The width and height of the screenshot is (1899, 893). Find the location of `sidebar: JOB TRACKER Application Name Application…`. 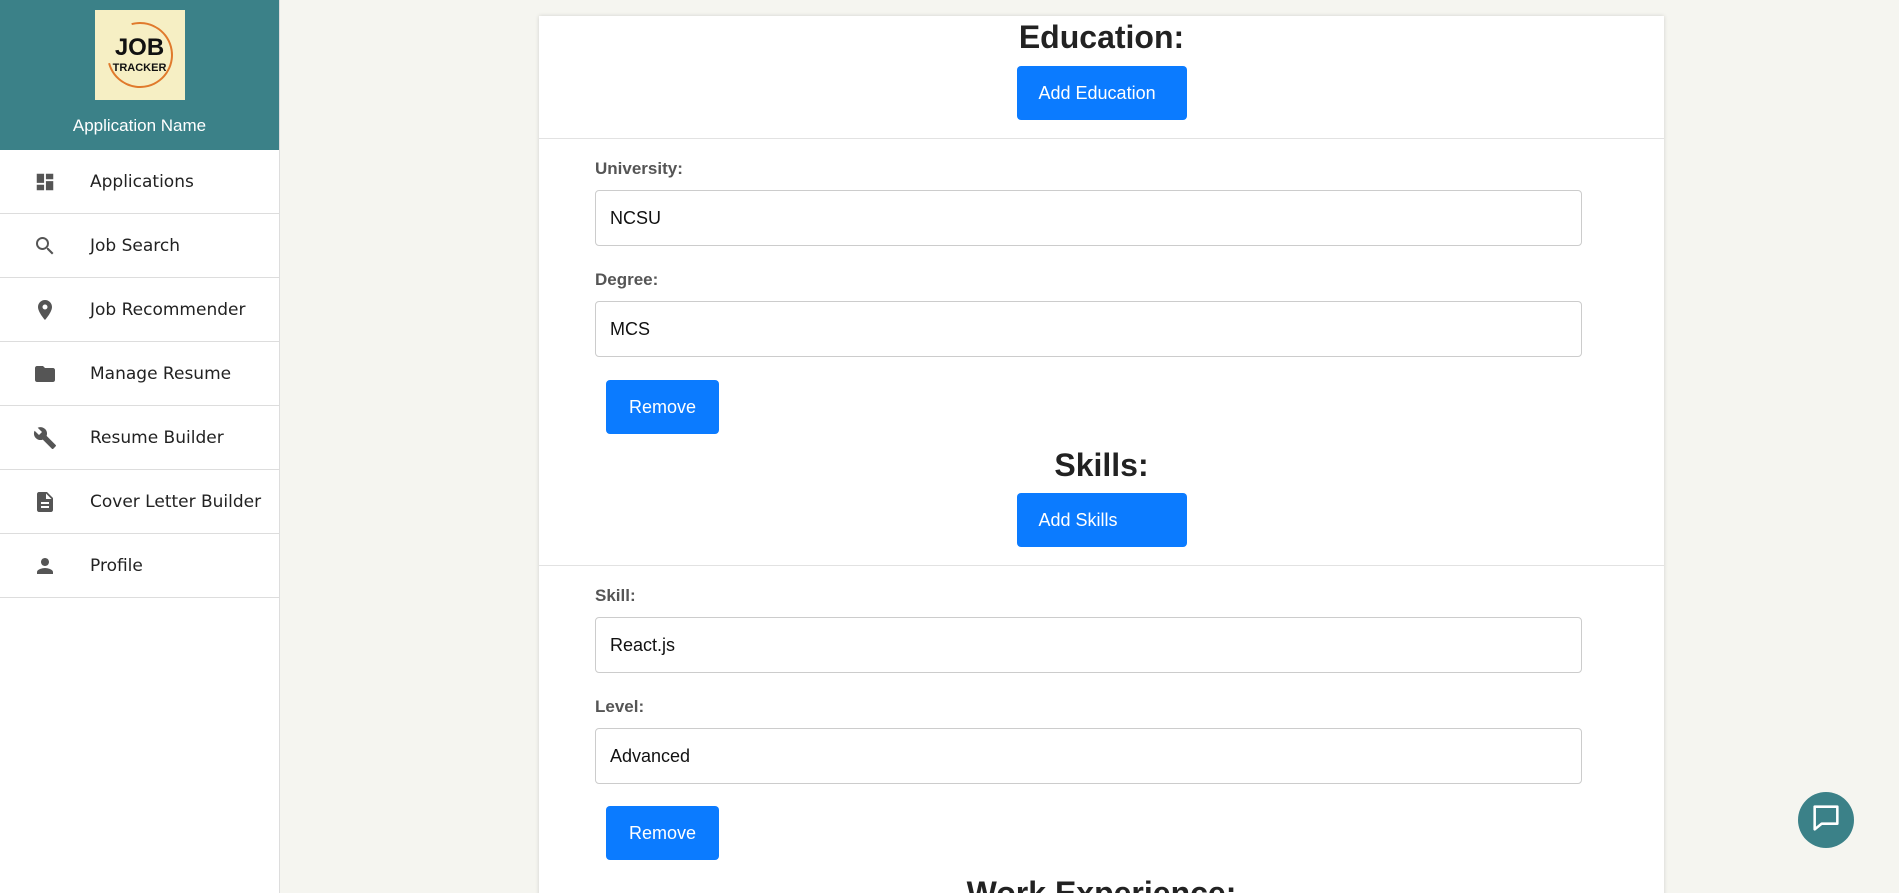

sidebar: JOB TRACKER Application Name Application… is located at coordinates (140, 446).